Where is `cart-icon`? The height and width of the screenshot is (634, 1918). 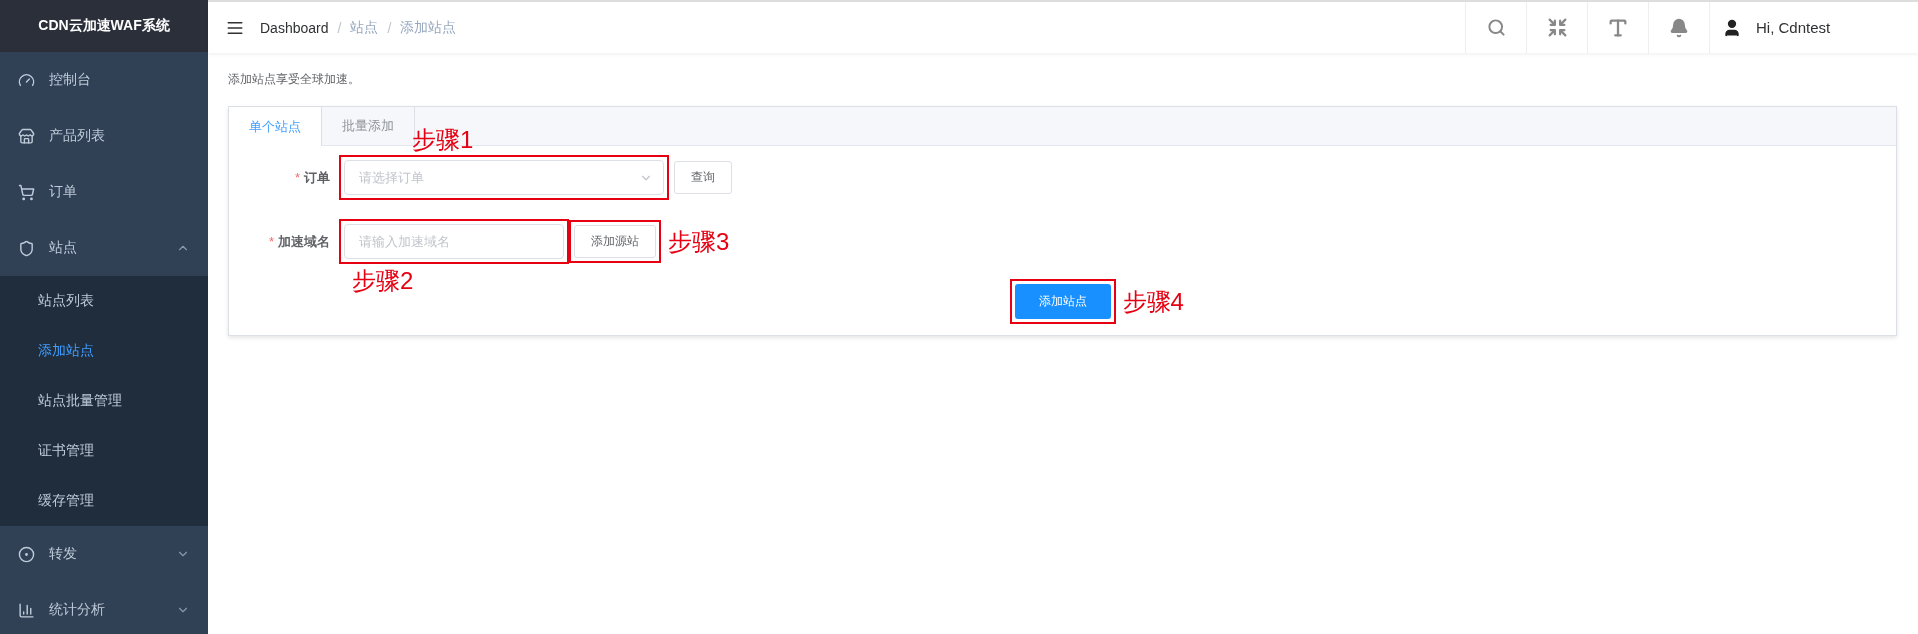 cart-icon is located at coordinates (26, 192).